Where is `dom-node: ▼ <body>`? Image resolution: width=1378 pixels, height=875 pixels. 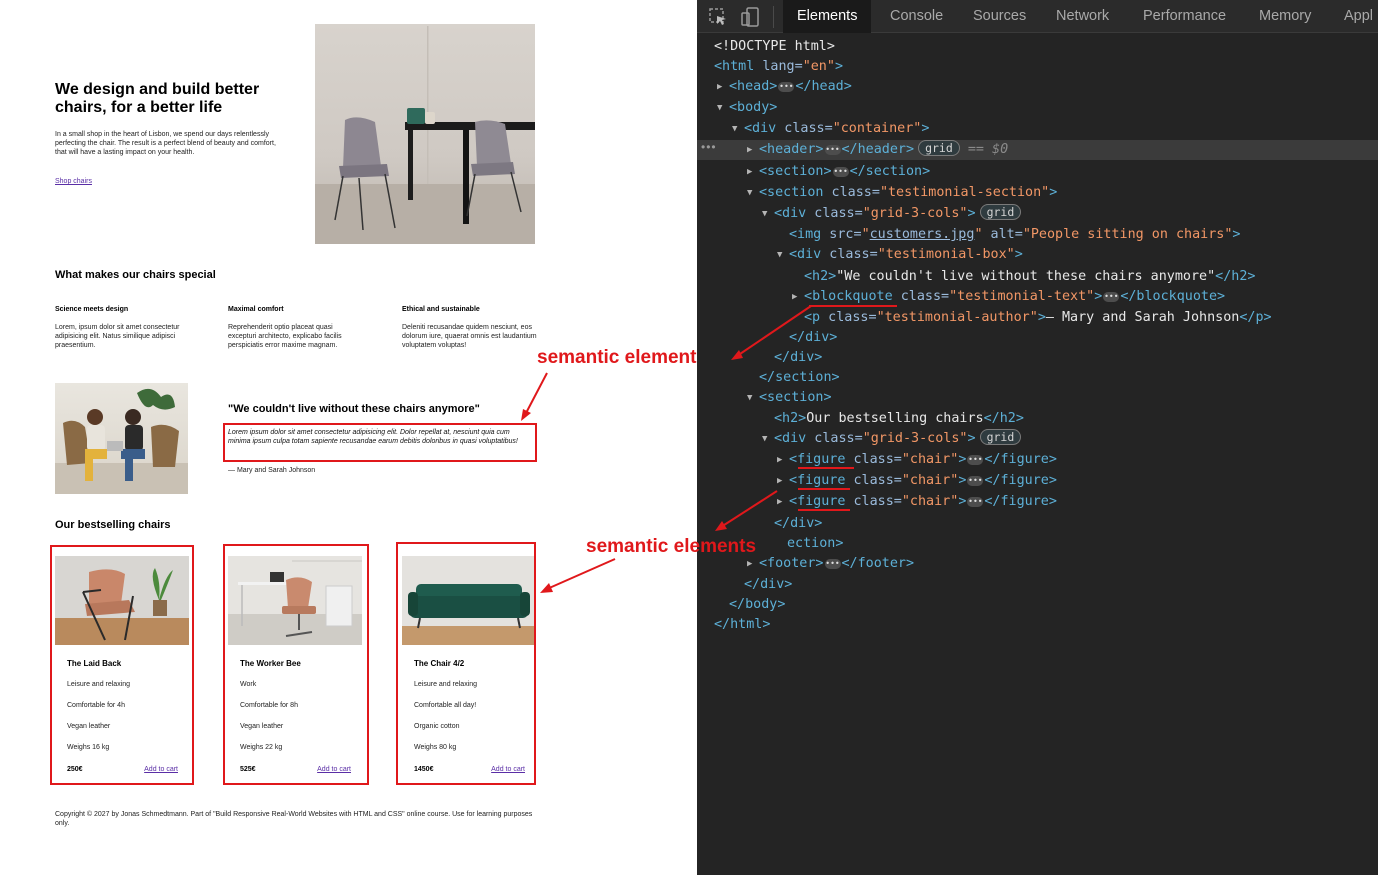 dom-node: ▼ <body> is located at coordinates (747, 108).